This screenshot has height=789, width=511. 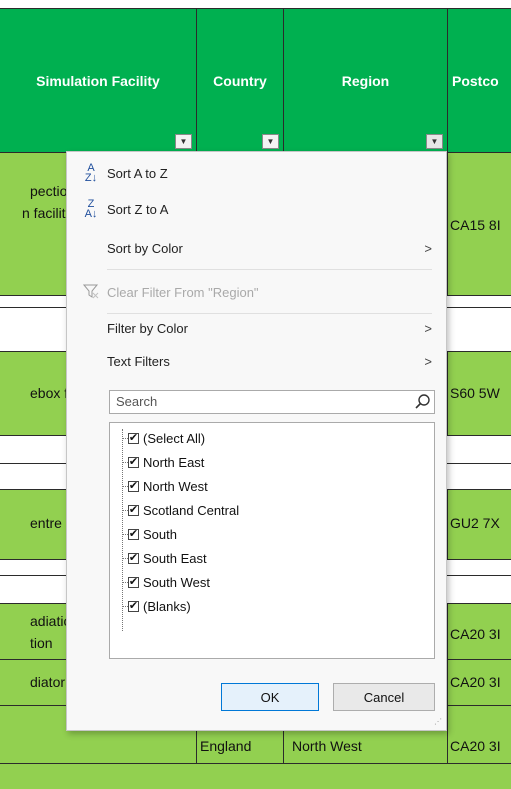 I want to click on list-item: ✔ North West, so click(x=165, y=486).